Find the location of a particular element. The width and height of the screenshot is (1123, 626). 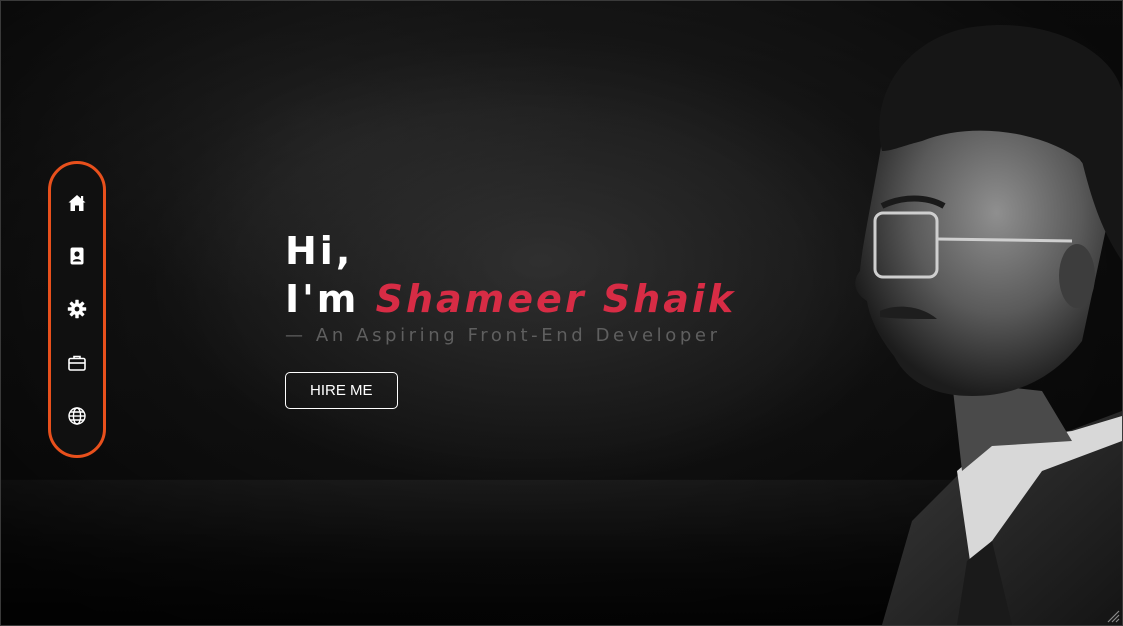

nav-home is located at coordinates (77, 203).